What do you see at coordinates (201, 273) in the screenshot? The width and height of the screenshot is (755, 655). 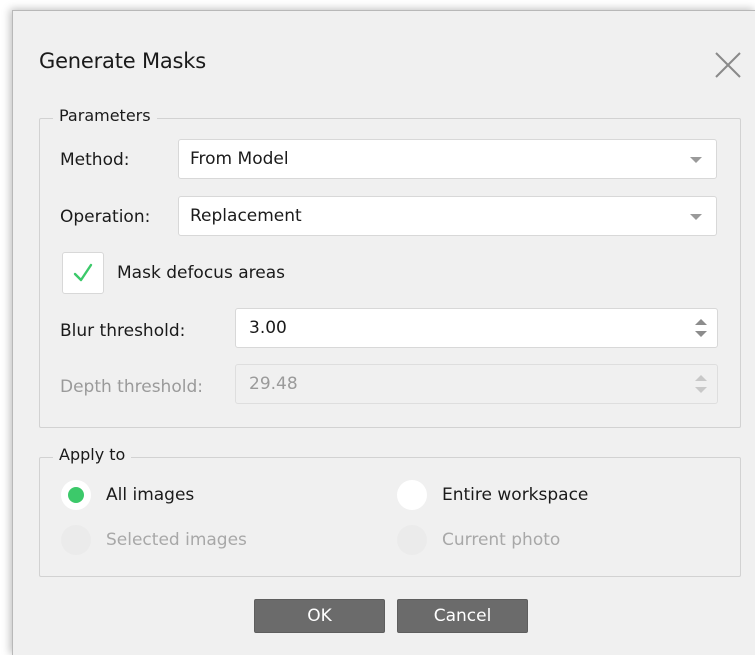 I see `mask-defocus-label: Mask defocus areas` at bounding box center [201, 273].